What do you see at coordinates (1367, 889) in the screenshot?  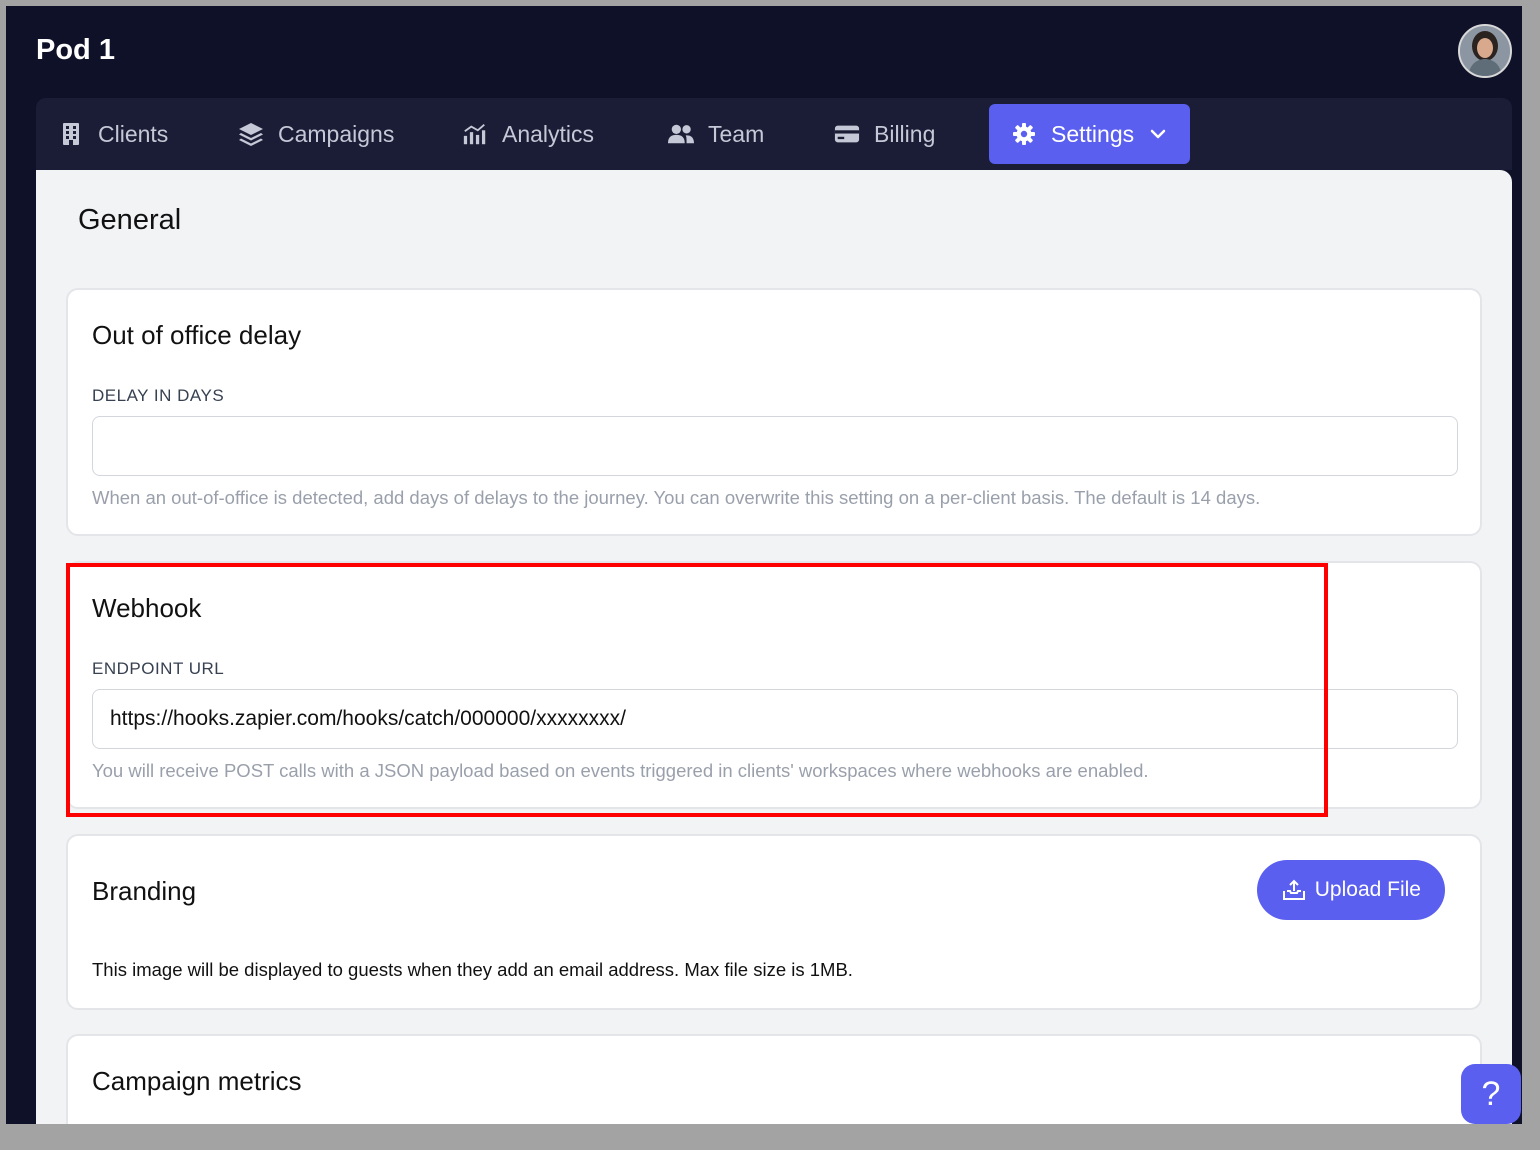 I see `upload-file-label: Upload File` at bounding box center [1367, 889].